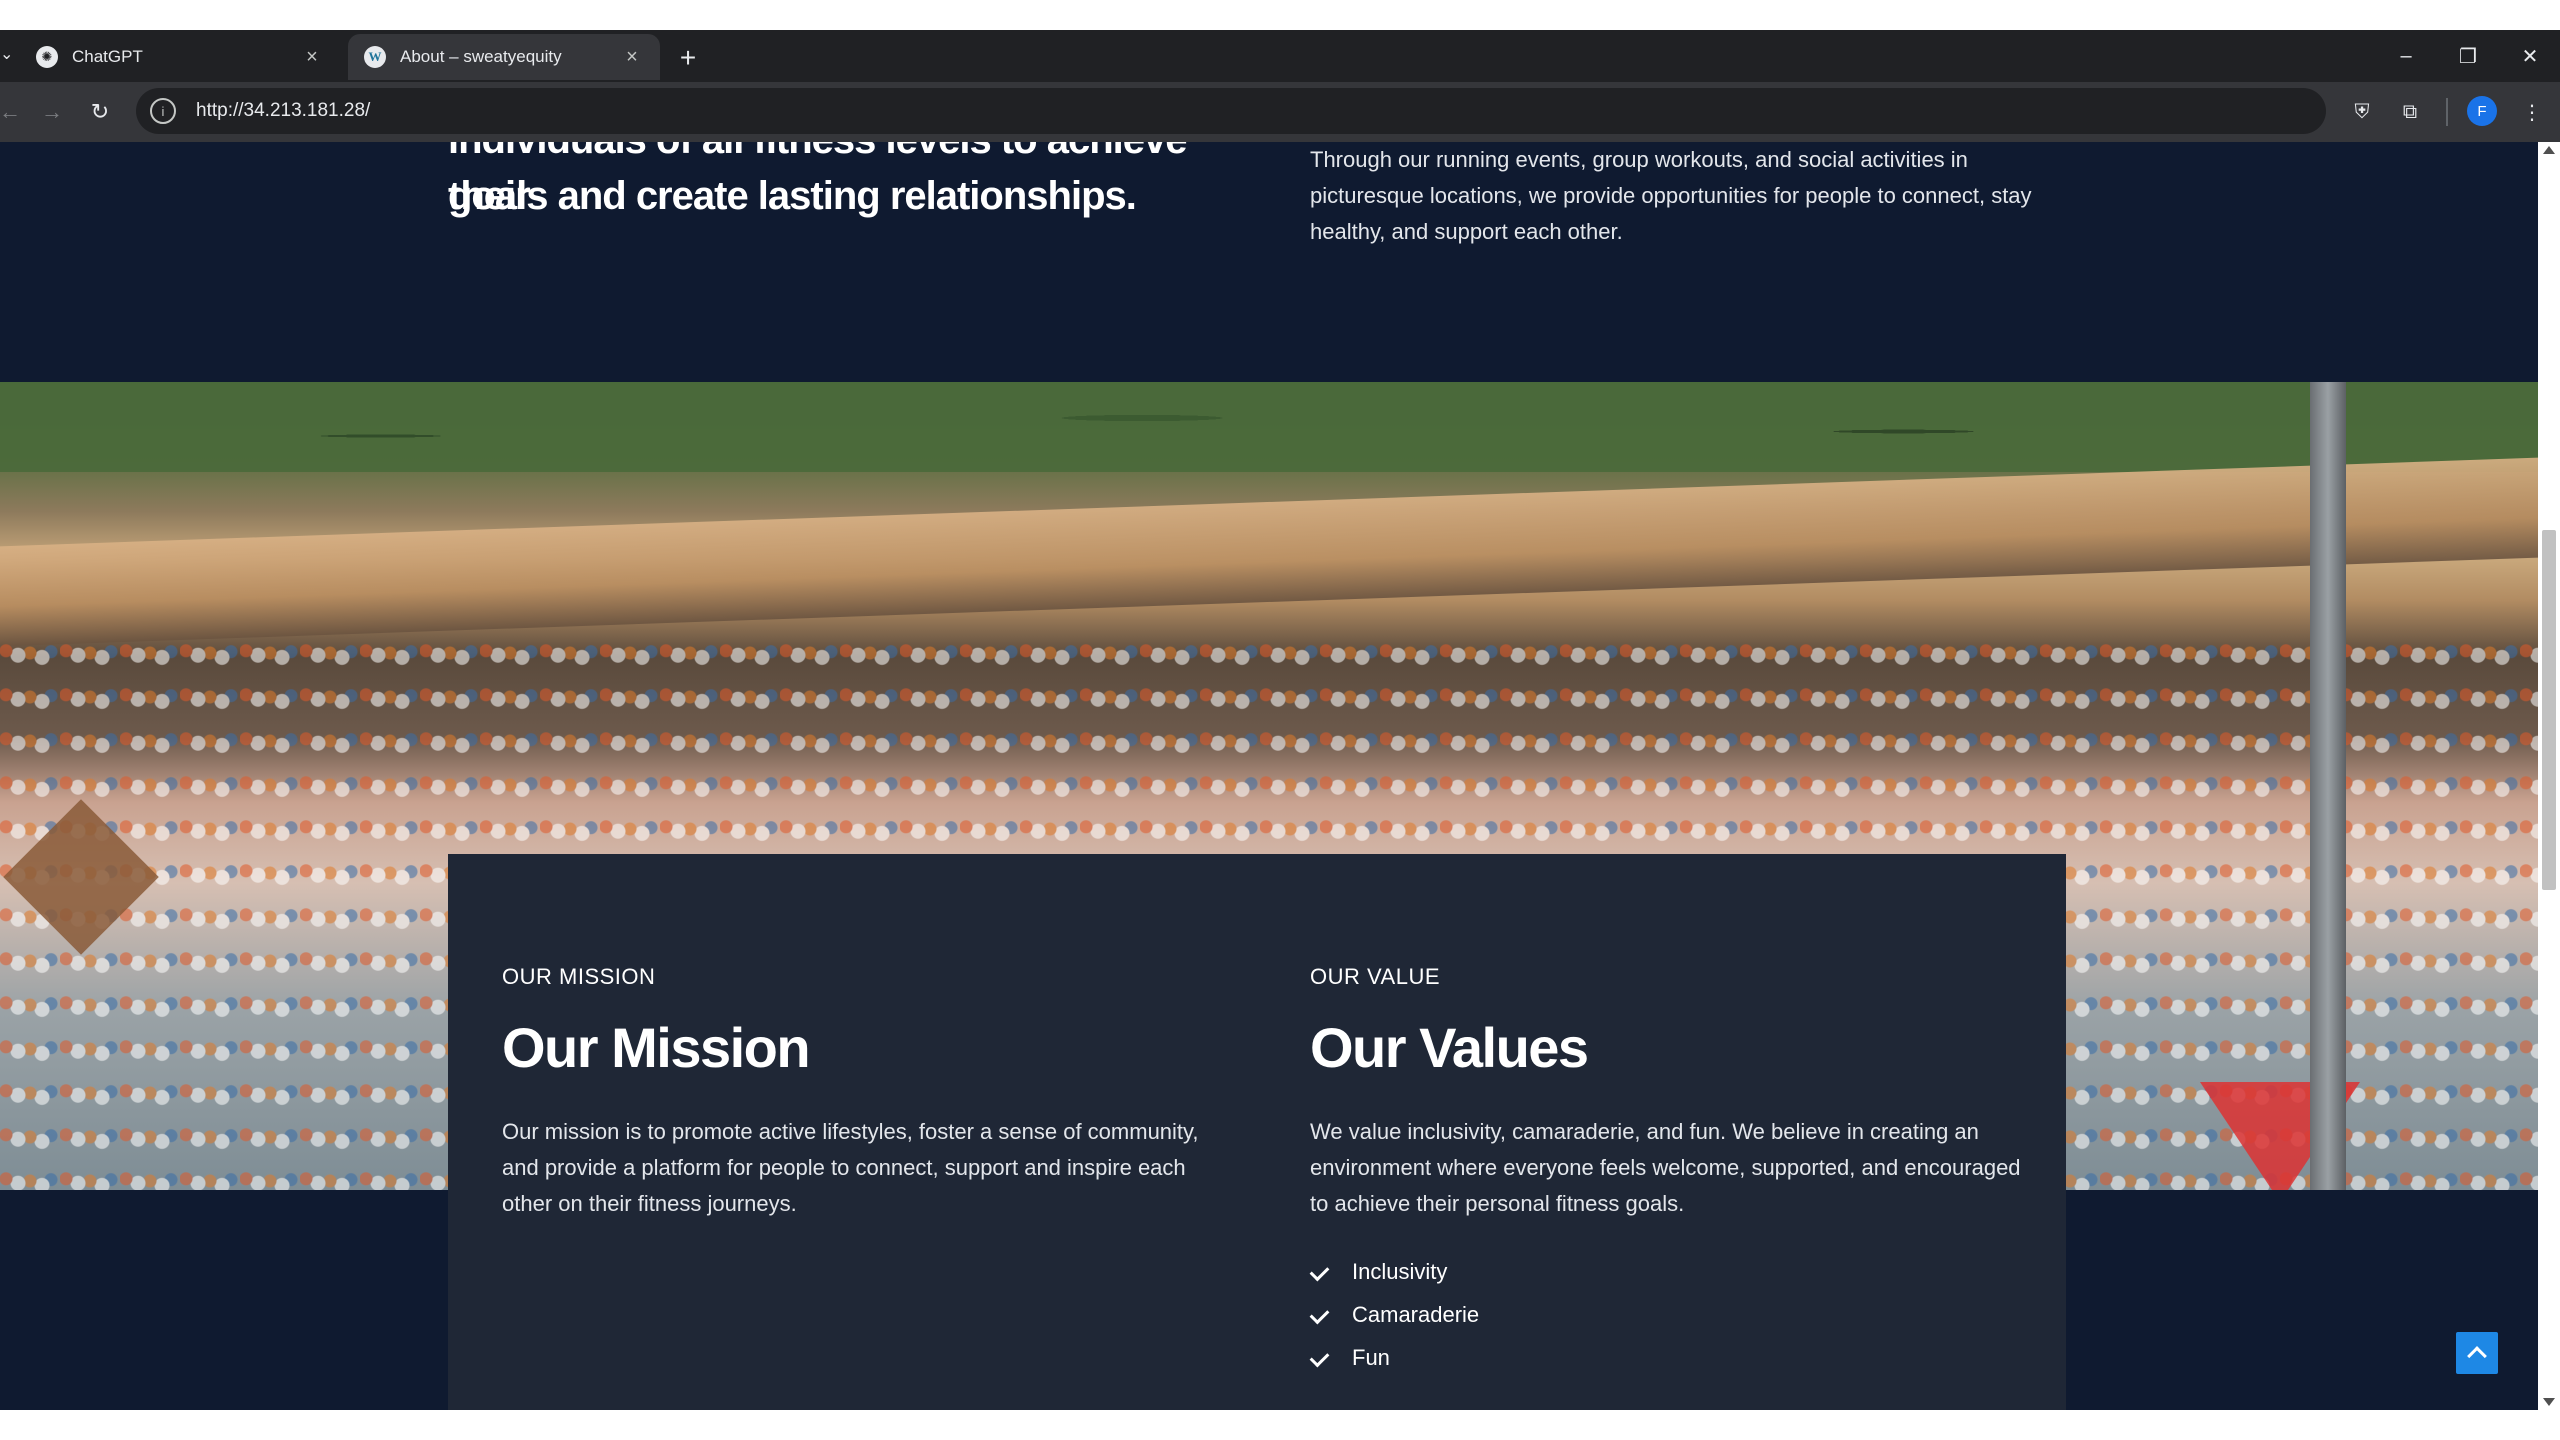 The image size is (2560, 1440). Describe the element at coordinates (1400, 1271) in the screenshot. I see `value-label: Inclusivity` at that location.